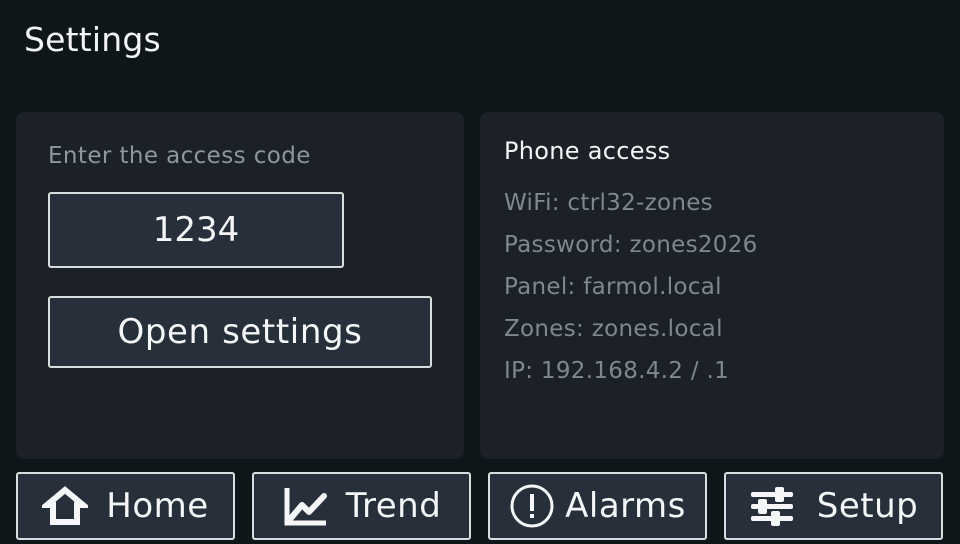  Describe the element at coordinates (305, 506) in the screenshot. I see `trend-icon` at that location.